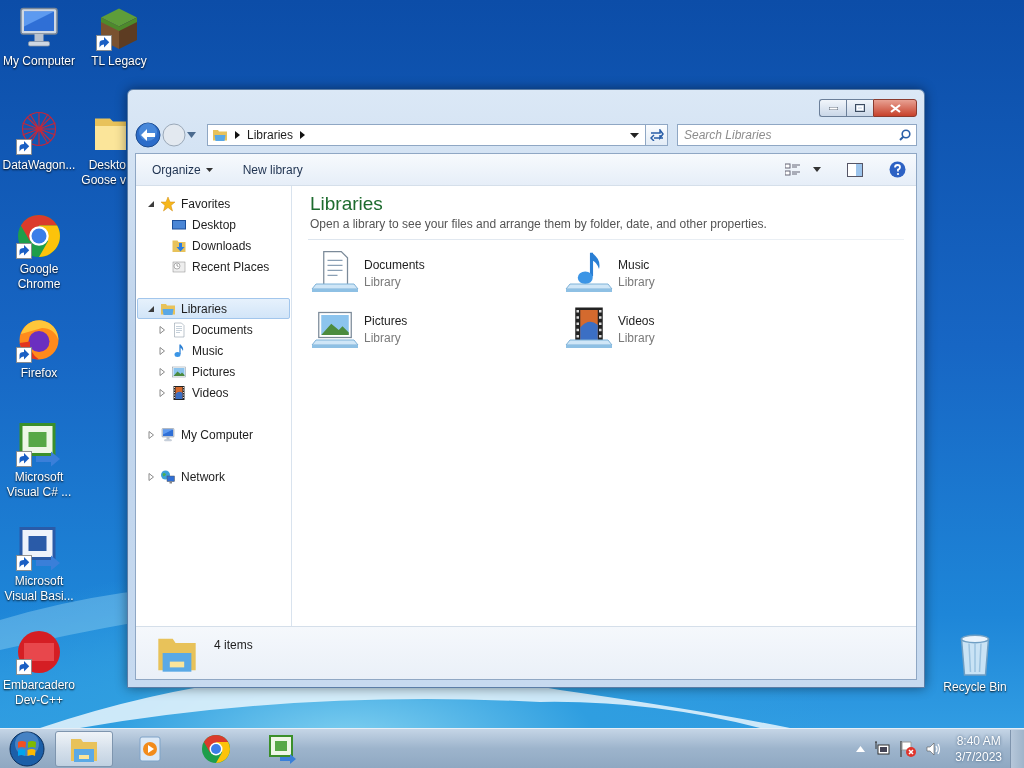 The image size is (1024, 768). What do you see at coordinates (179, 329) in the screenshot?
I see `document-icon` at bounding box center [179, 329].